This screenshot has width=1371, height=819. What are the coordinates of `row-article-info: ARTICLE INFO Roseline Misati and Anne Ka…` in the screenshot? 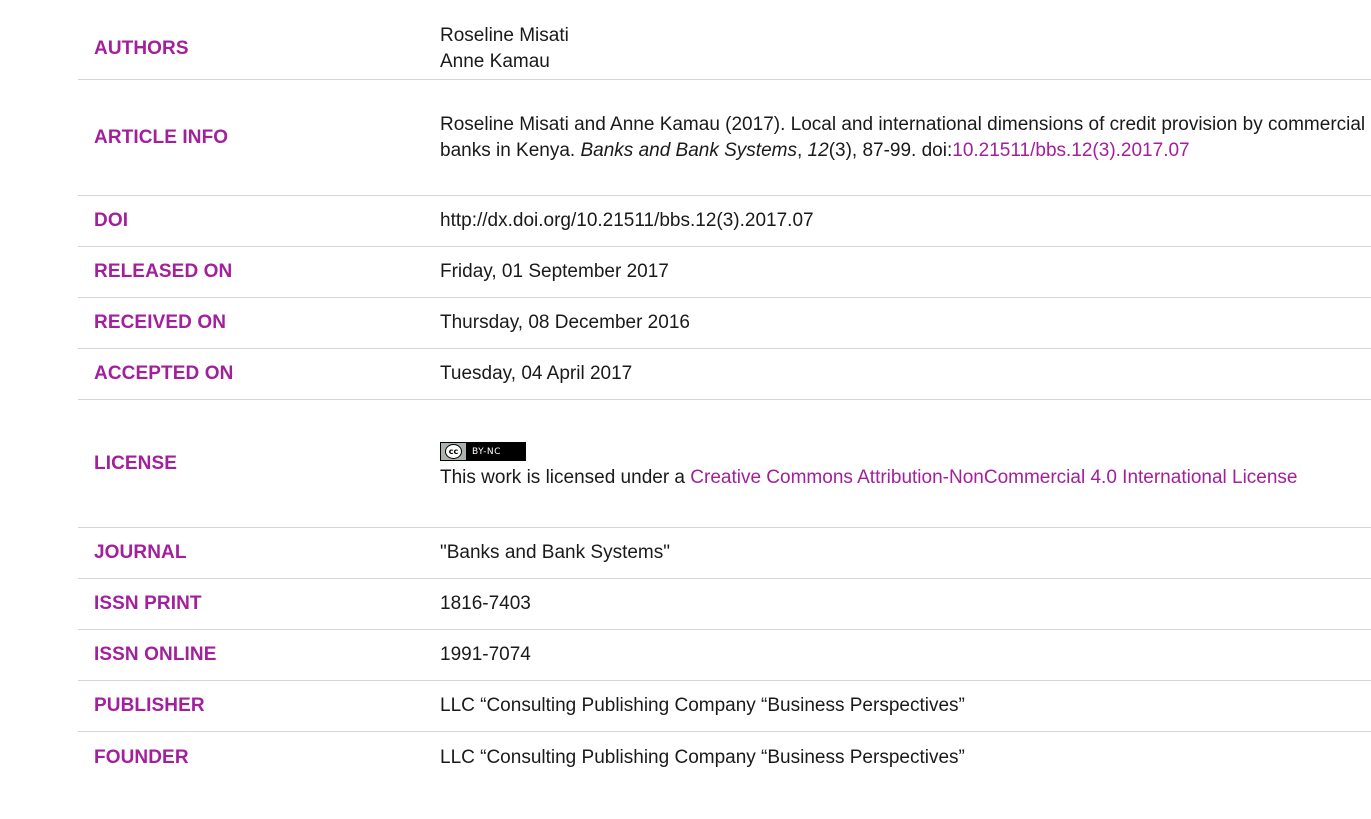 It's located at (724, 138).